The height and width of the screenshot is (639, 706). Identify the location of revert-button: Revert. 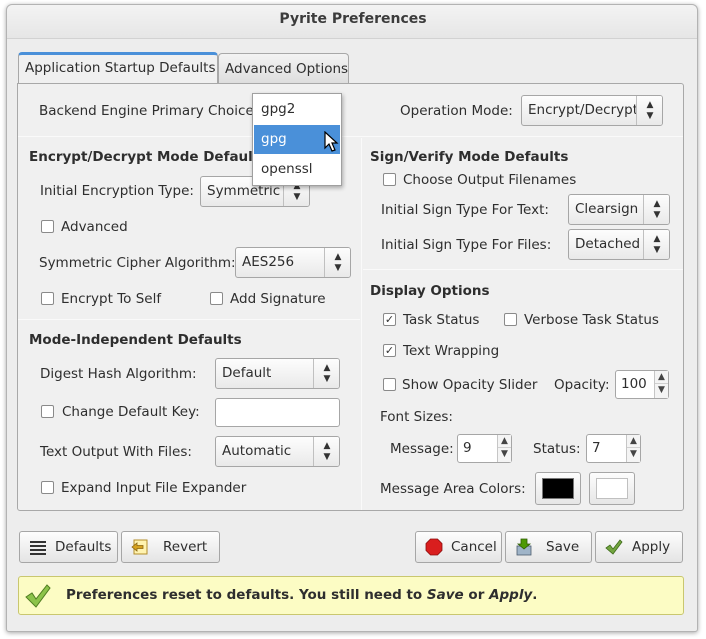
(170, 547).